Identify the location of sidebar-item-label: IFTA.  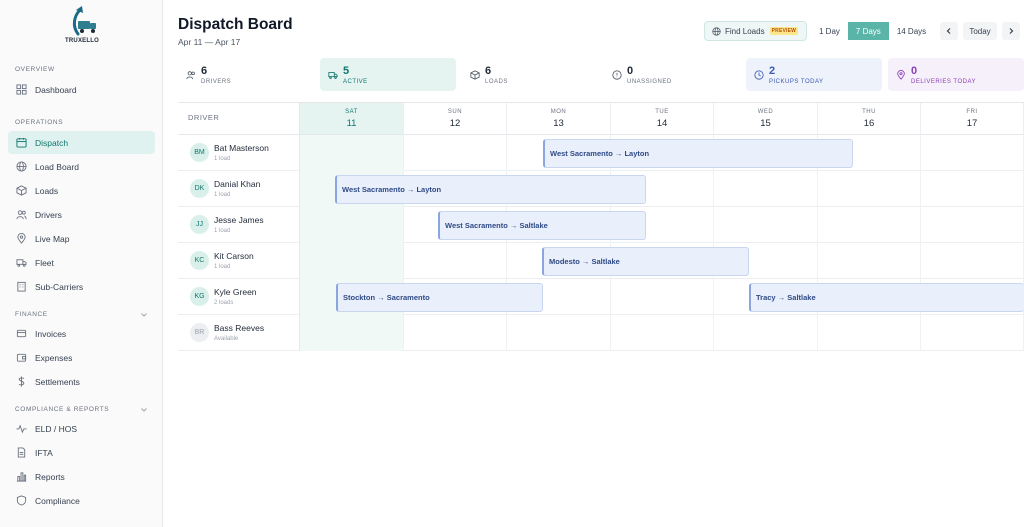
(44, 452).